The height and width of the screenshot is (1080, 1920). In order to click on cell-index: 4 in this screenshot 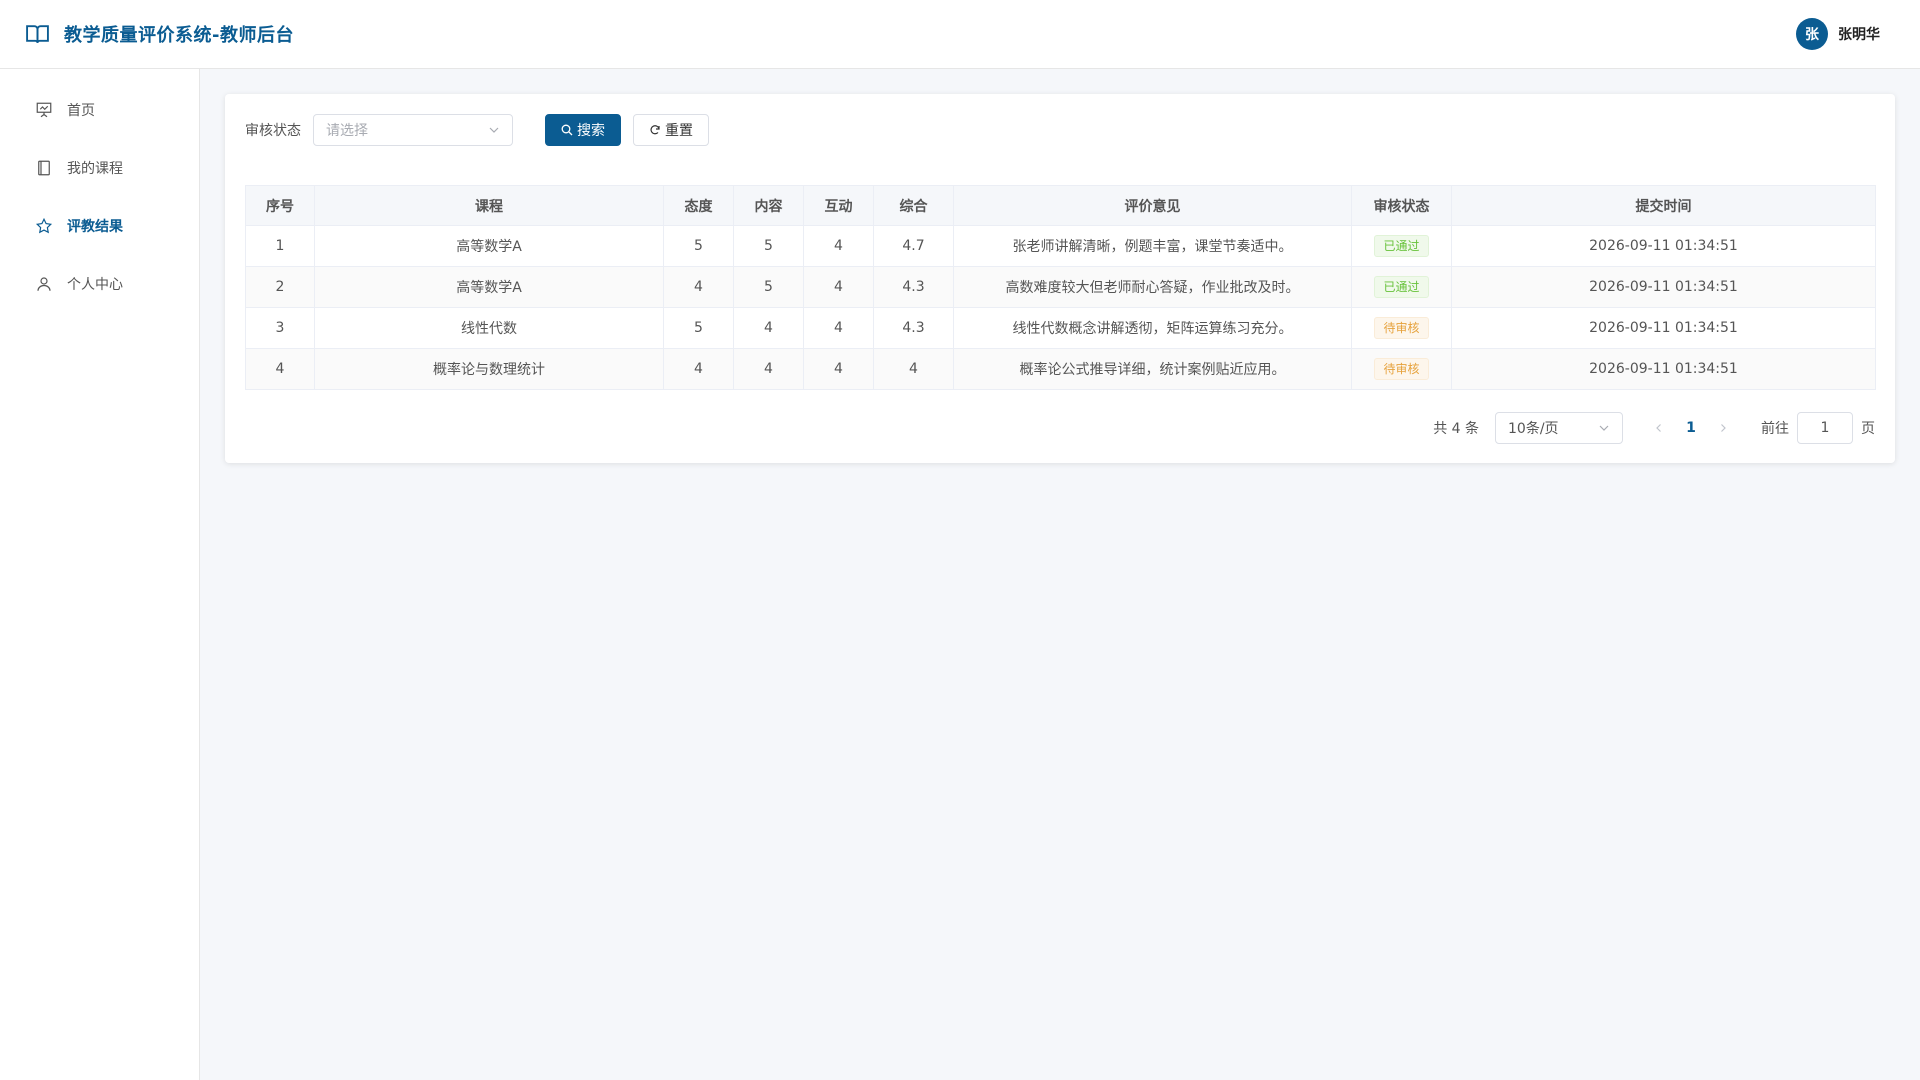, I will do `click(280, 369)`.